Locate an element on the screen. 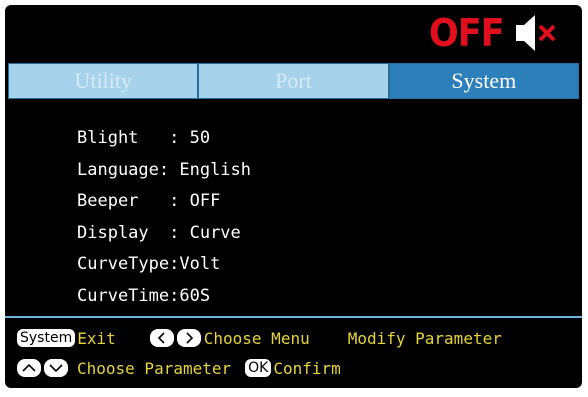 The height and width of the screenshot is (397, 588). help-line-1: System Exit Choose Menu Modify Parameter is located at coordinates (259, 338).